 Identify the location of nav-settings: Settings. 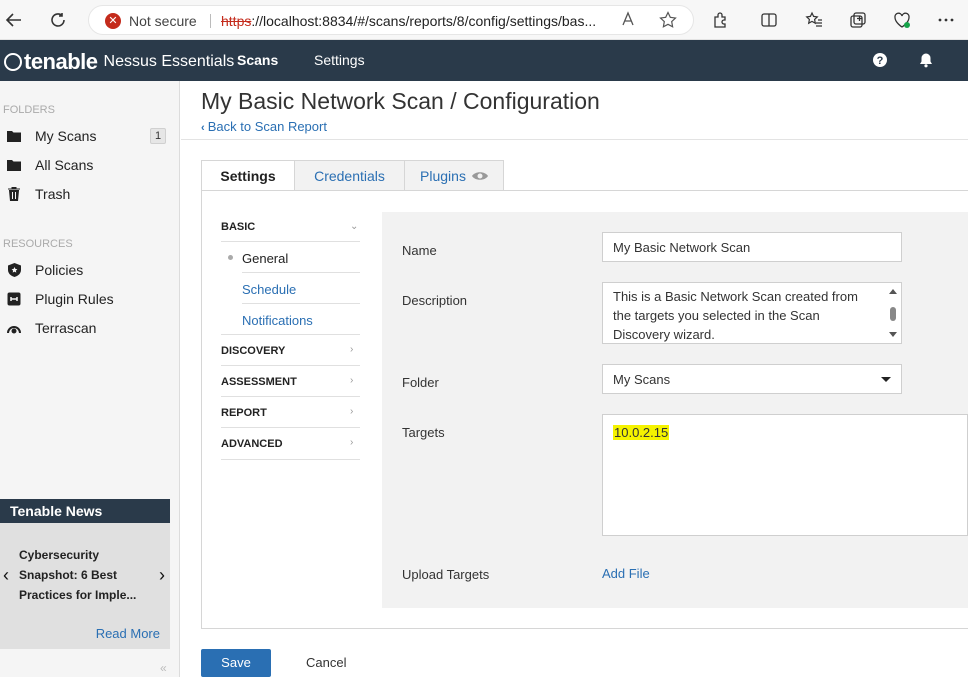
(339, 60).